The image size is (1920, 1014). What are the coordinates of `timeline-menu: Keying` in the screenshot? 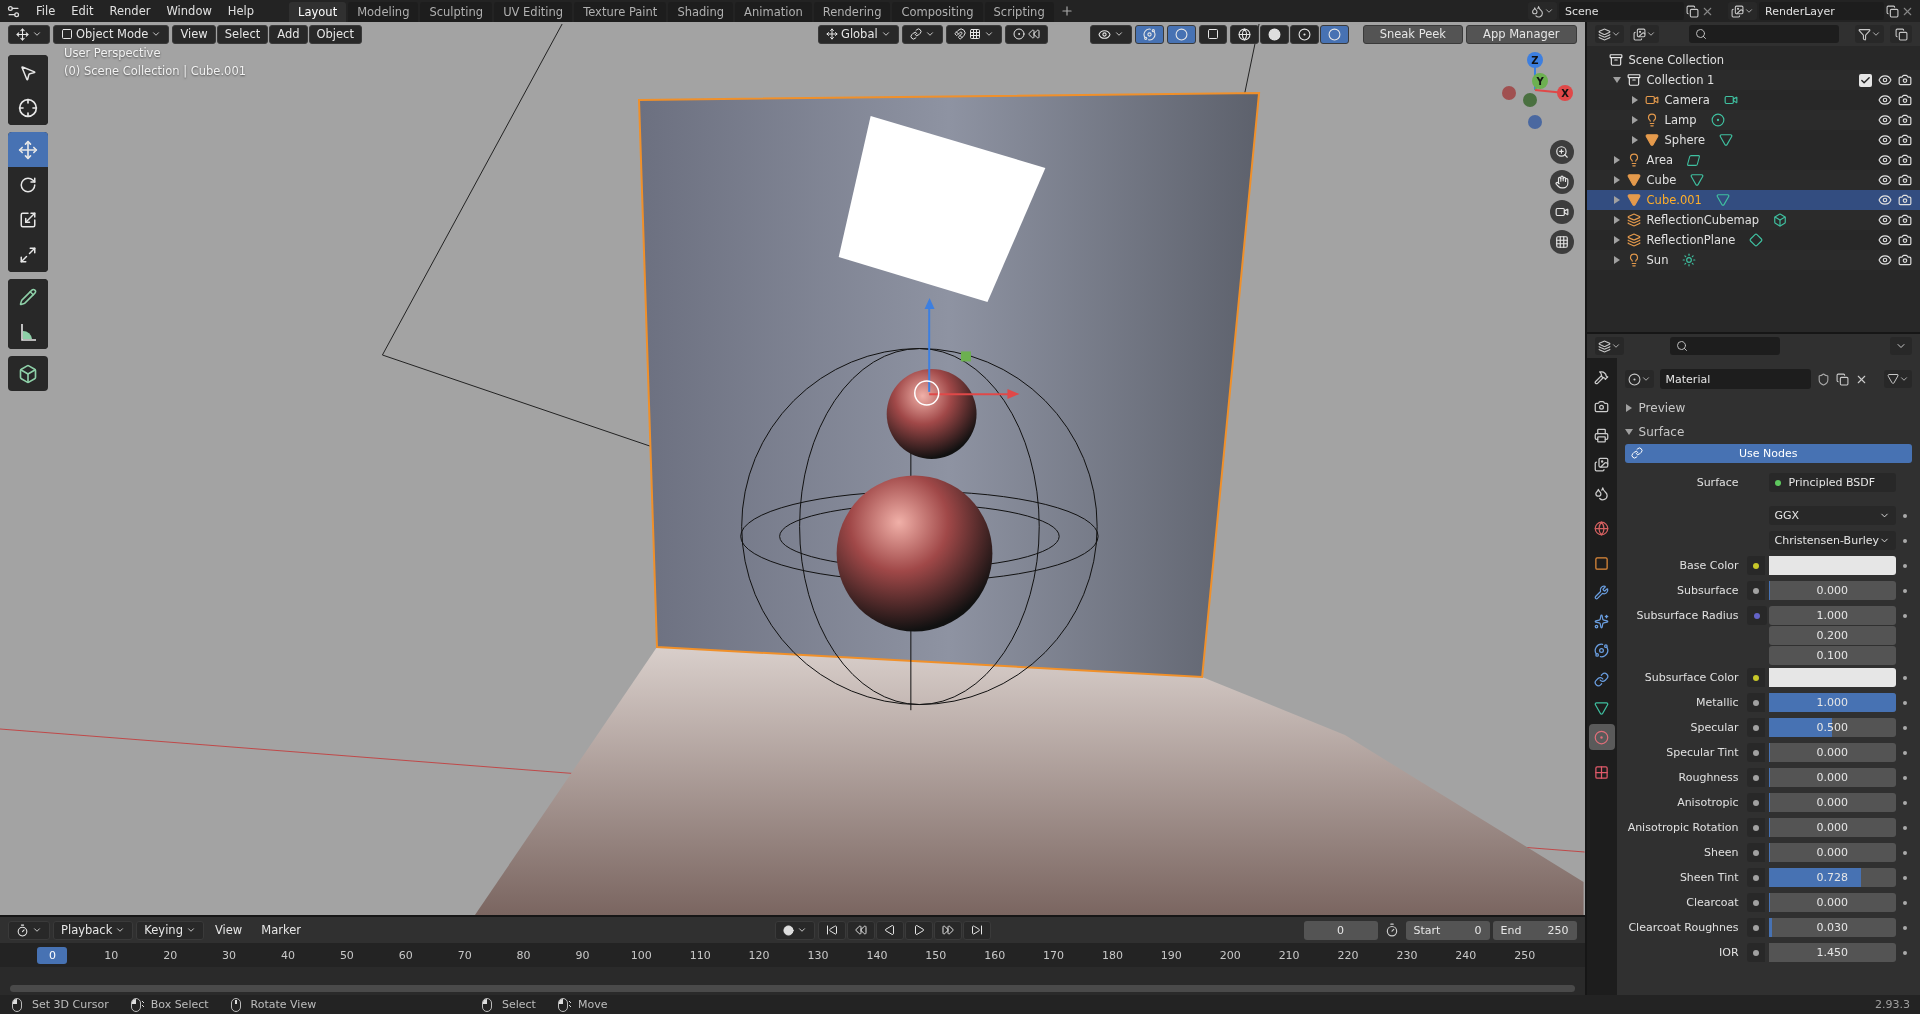 It's located at (170, 930).